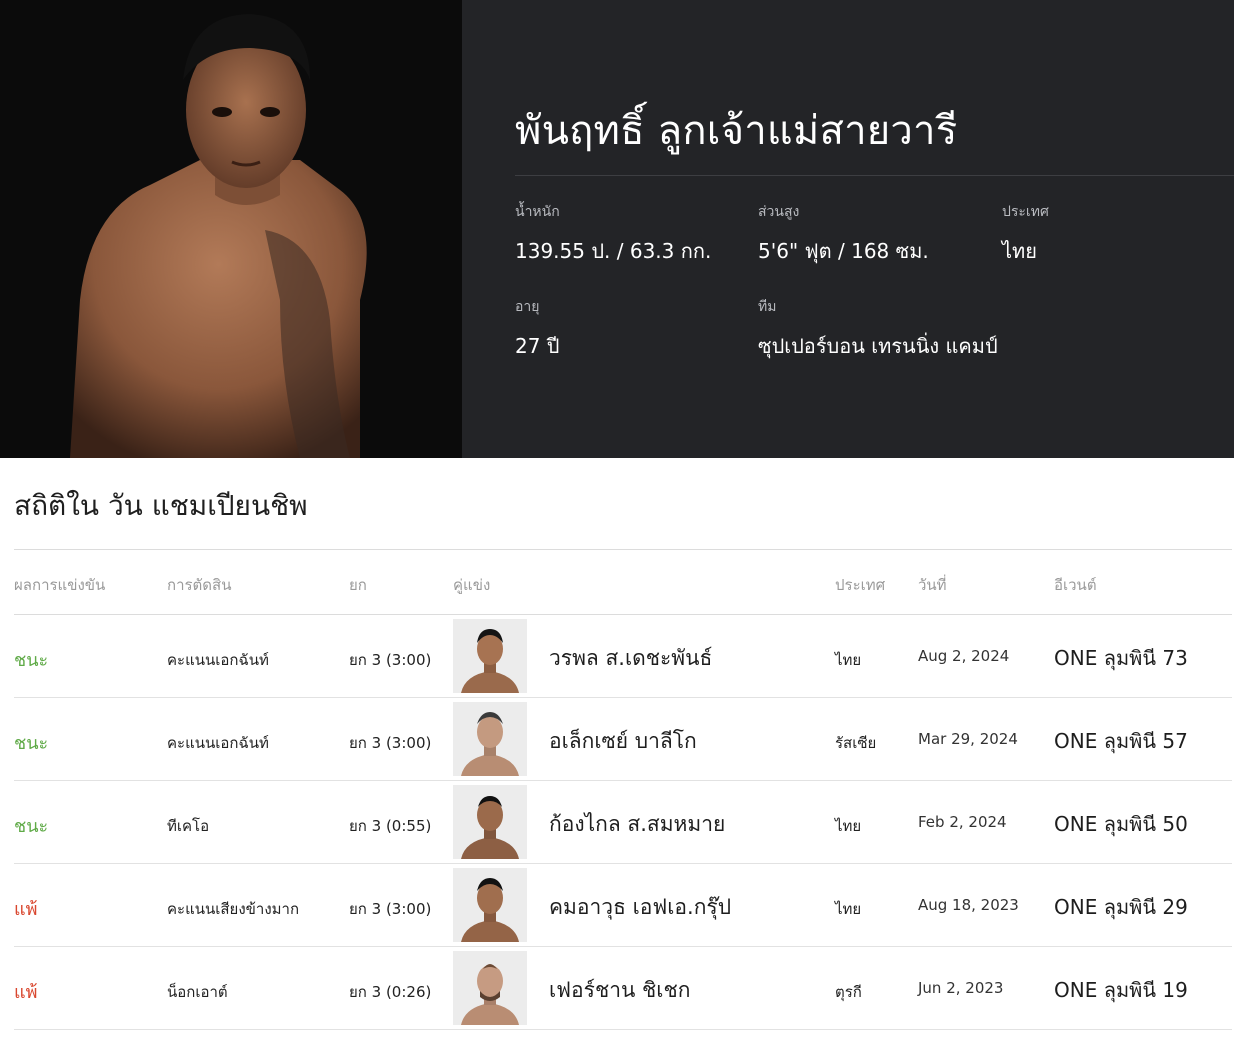  Describe the element at coordinates (968, 739) in the screenshot. I see `date-cell: Mar 29, 2024` at that location.